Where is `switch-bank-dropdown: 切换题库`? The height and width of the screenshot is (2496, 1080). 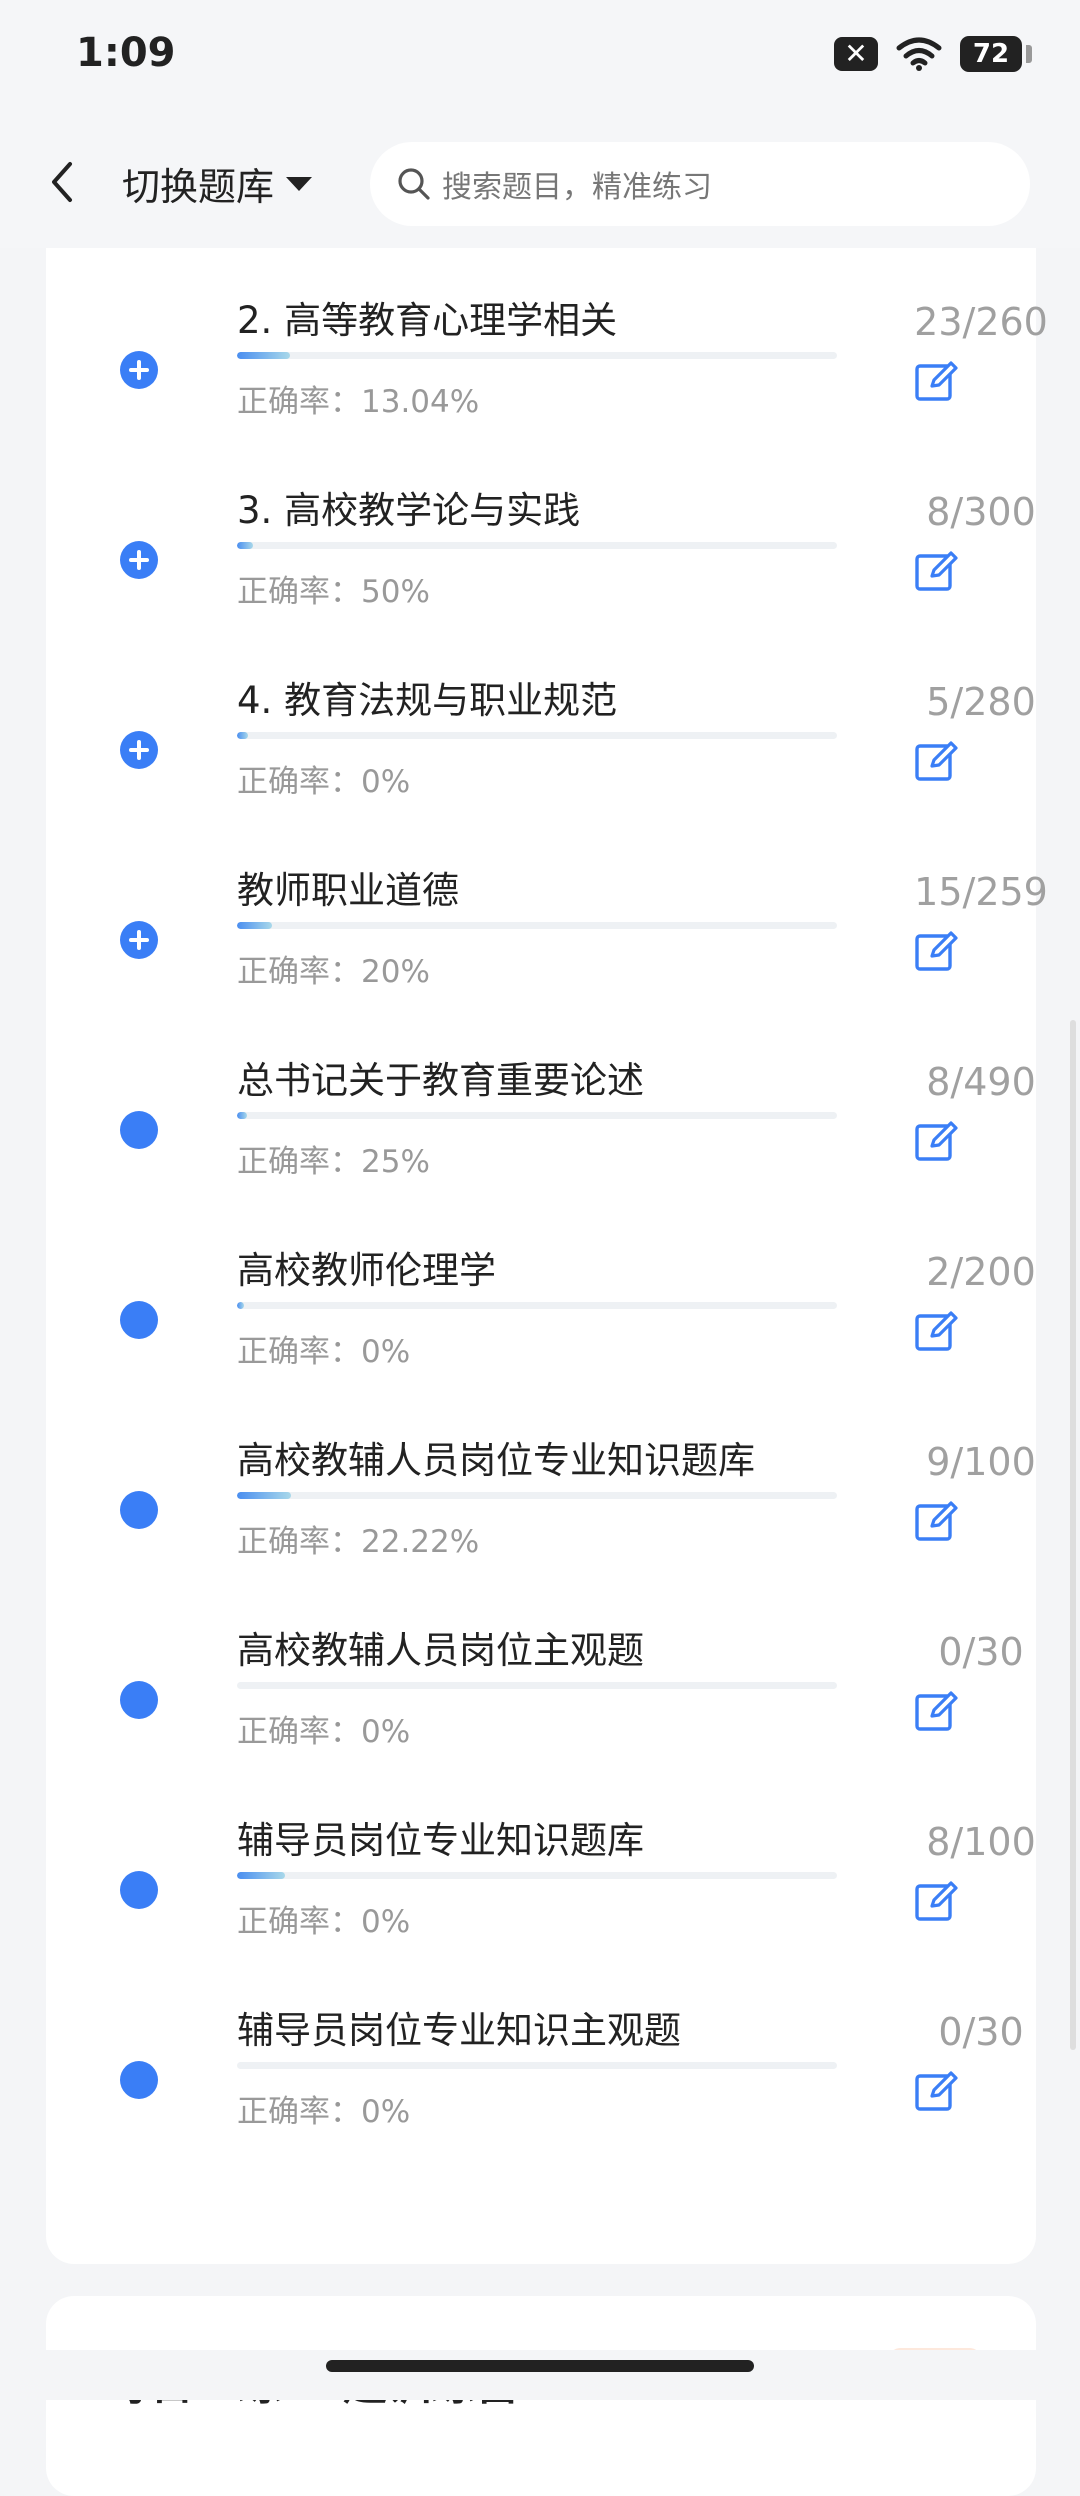
switch-bank-dropdown: 切换题库 is located at coordinates (217, 183).